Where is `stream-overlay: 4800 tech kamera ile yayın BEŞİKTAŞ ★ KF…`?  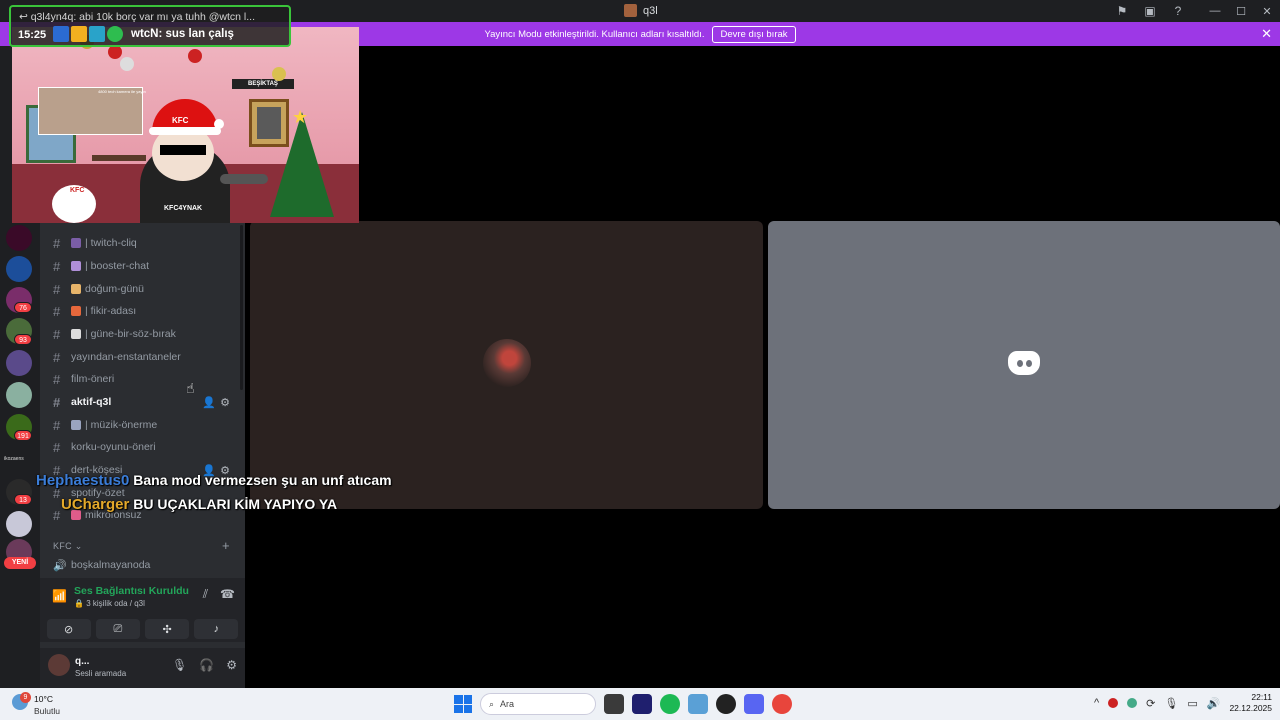 stream-overlay: 4800 tech kamera ile yayın BEŞİKTAŞ ★ KF… is located at coordinates (185, 125).